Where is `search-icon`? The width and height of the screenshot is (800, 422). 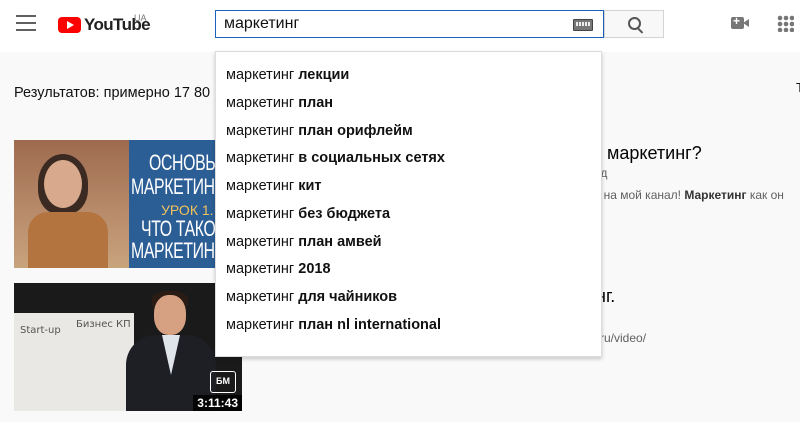
search-icon is located at coordinates (634, 23).